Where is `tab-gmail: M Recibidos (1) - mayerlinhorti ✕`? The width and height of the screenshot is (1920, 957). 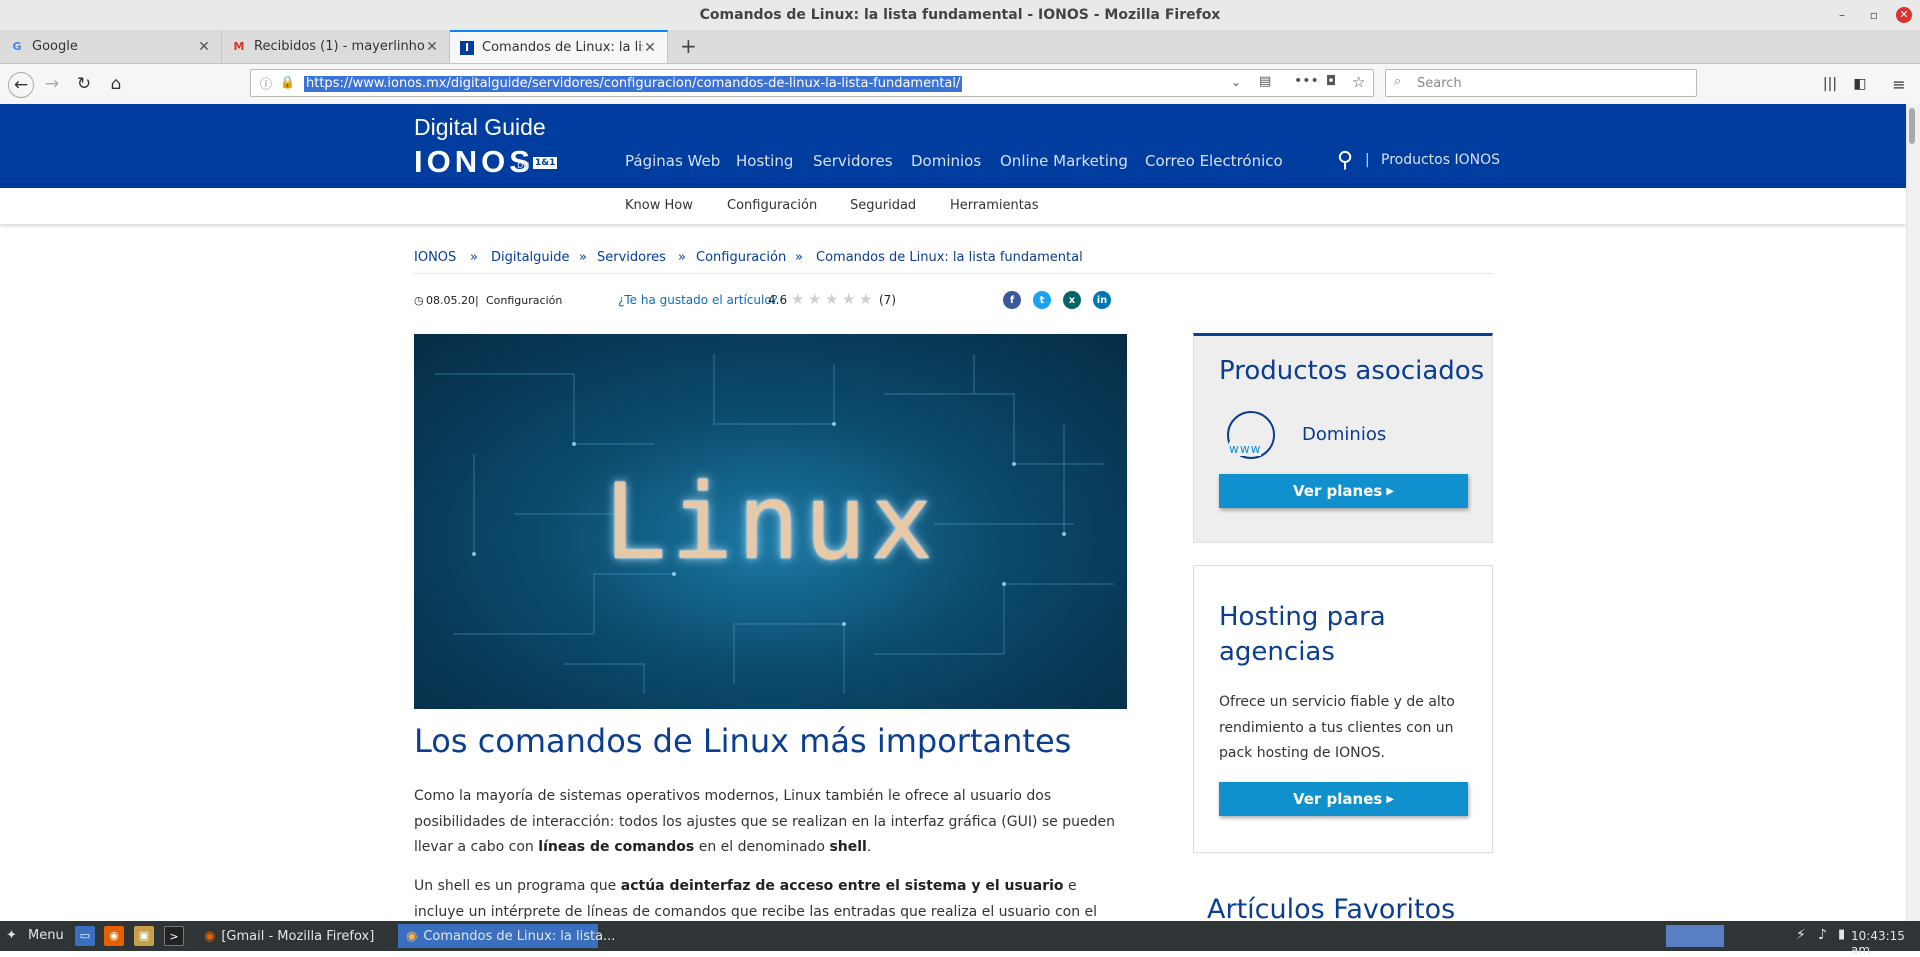 tab-gmail: M Recibidos (1) - mayerlinhorti ✕ is located at coordinates (336, 46).